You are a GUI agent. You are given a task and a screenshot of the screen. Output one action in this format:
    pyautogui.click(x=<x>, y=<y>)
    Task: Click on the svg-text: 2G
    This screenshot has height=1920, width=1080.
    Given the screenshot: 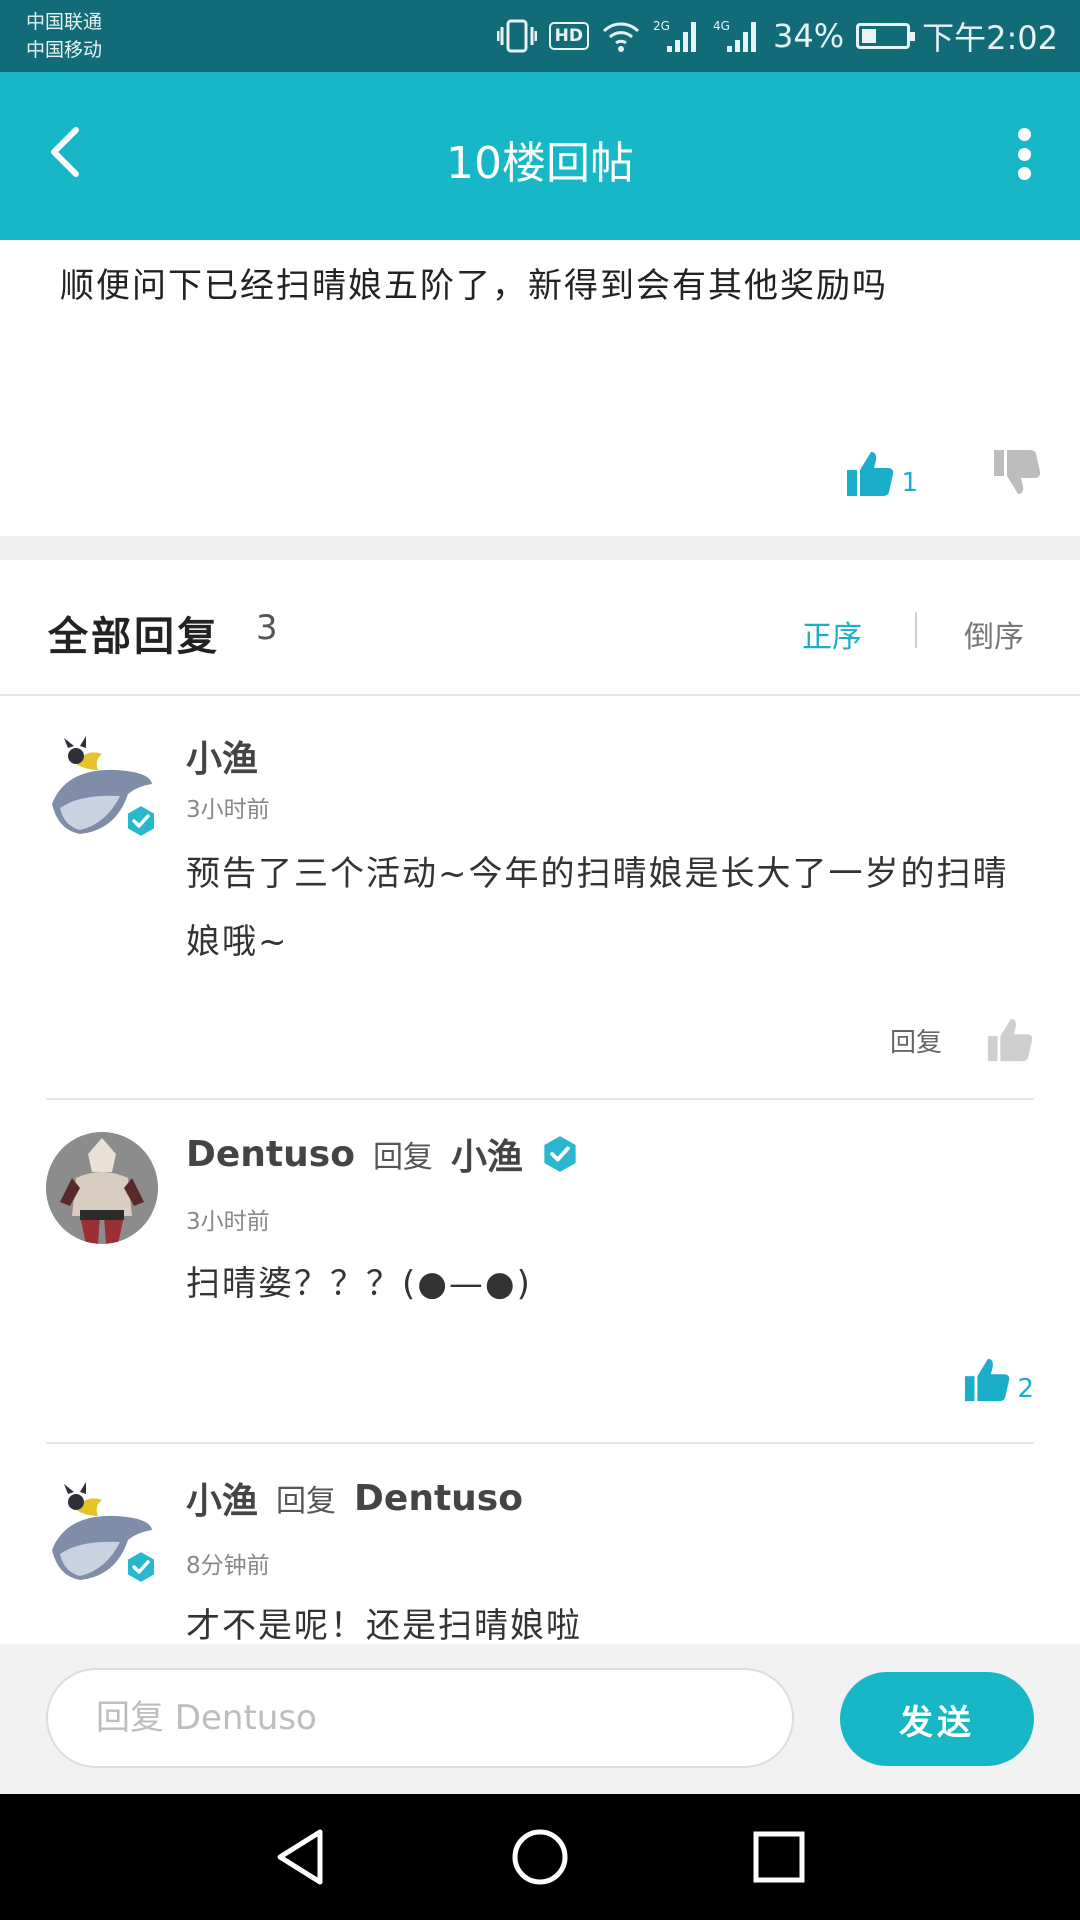 What is the action you would take?
    pyautogui.click(x=661, y=26)
    